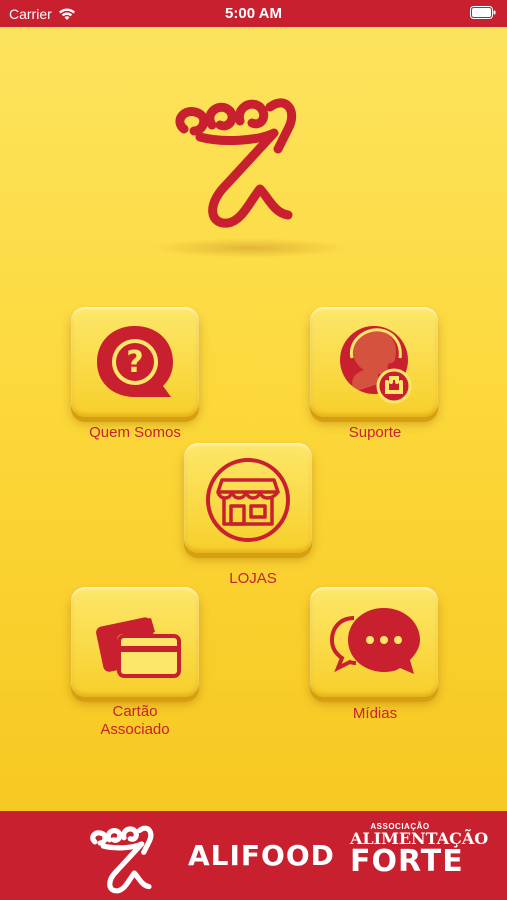  I want to click on support-agent-icon, so click(376, 365).